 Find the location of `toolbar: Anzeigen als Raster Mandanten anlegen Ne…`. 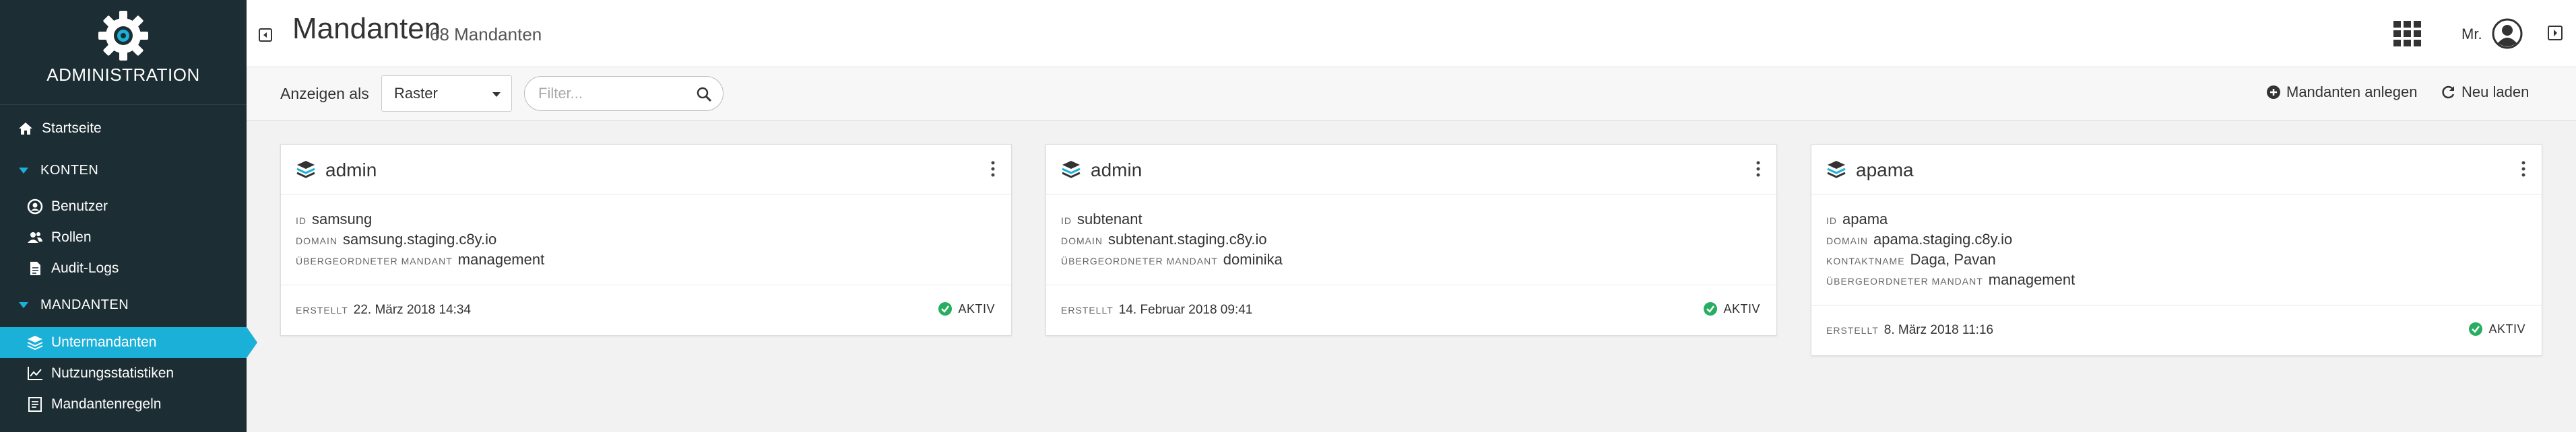

toolbar: Anzeigen als Raster Mandanten anlegen Ne… is located at coordinates (1411, 94).